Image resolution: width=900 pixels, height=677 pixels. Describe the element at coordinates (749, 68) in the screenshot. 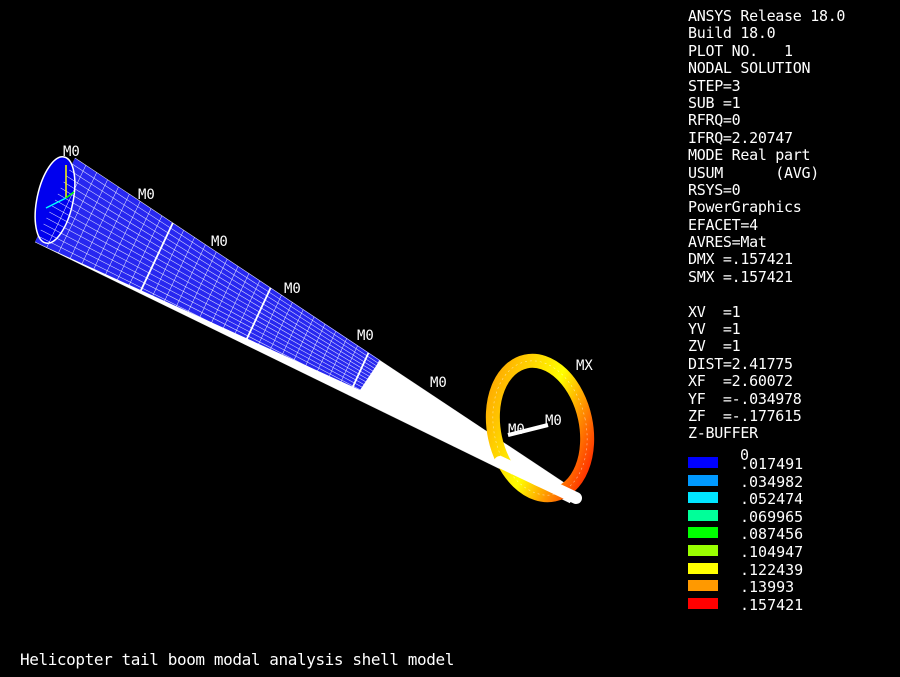

I see `info-line: NODAL SOLUTION` at that location.